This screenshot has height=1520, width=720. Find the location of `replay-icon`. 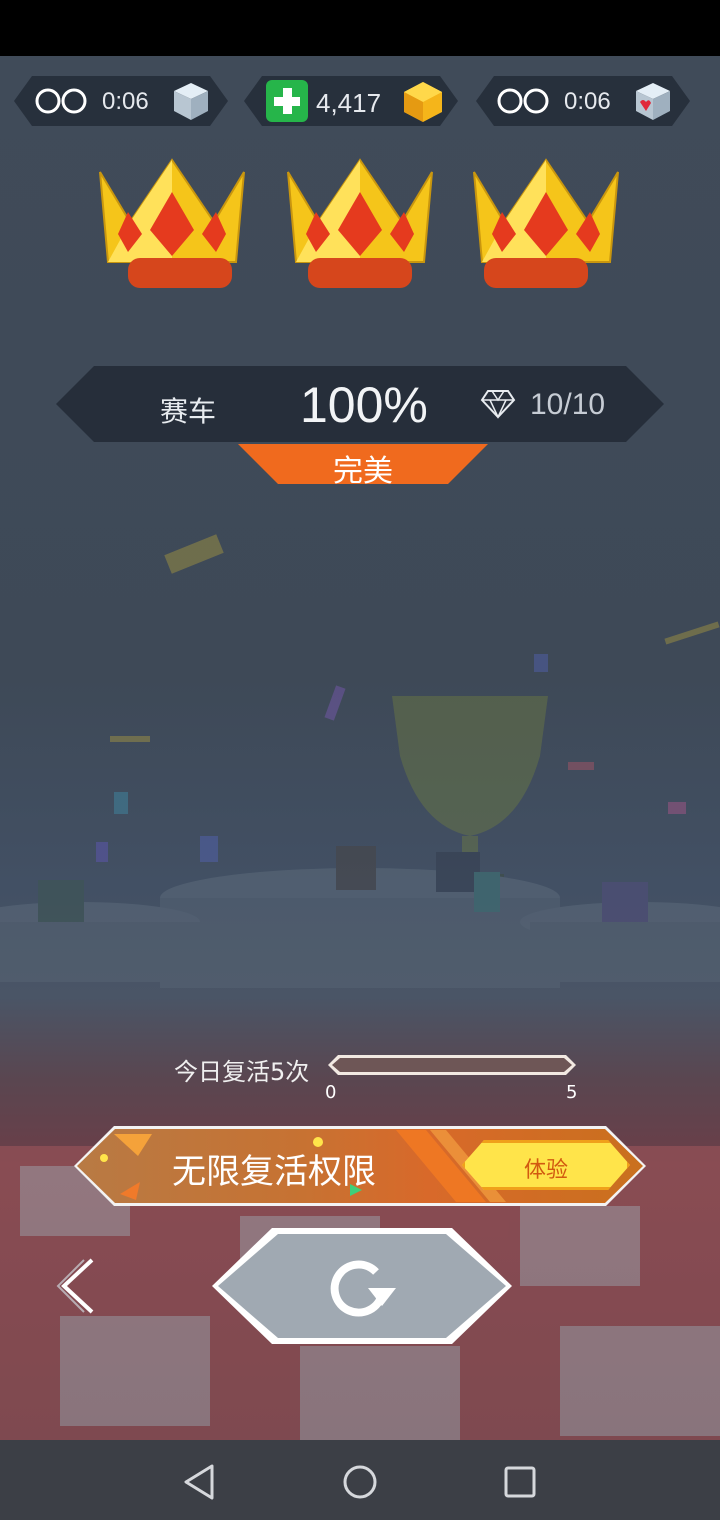

replay-icon is located at coordinates (362, 1286).